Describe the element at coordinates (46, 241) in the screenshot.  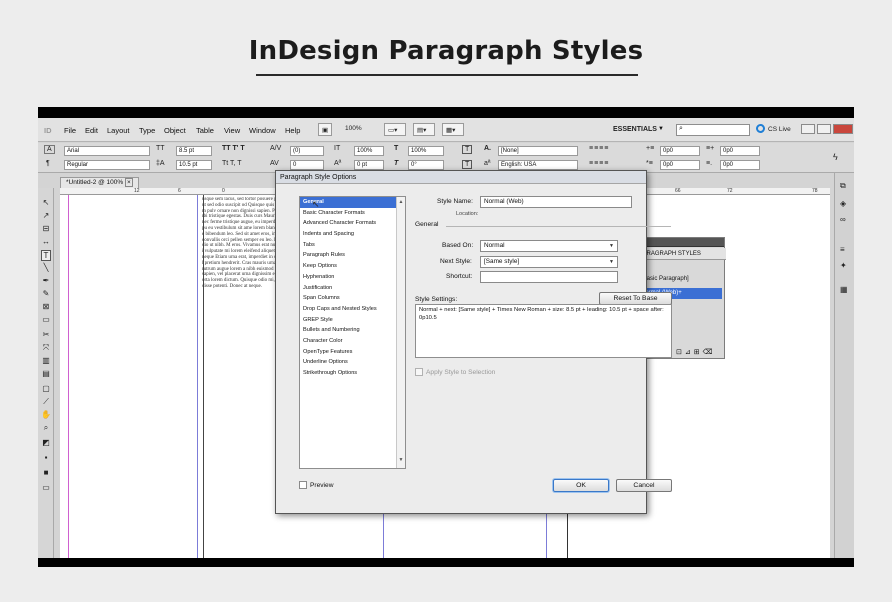
I see `gap-tool-icon: ↔` at that location.